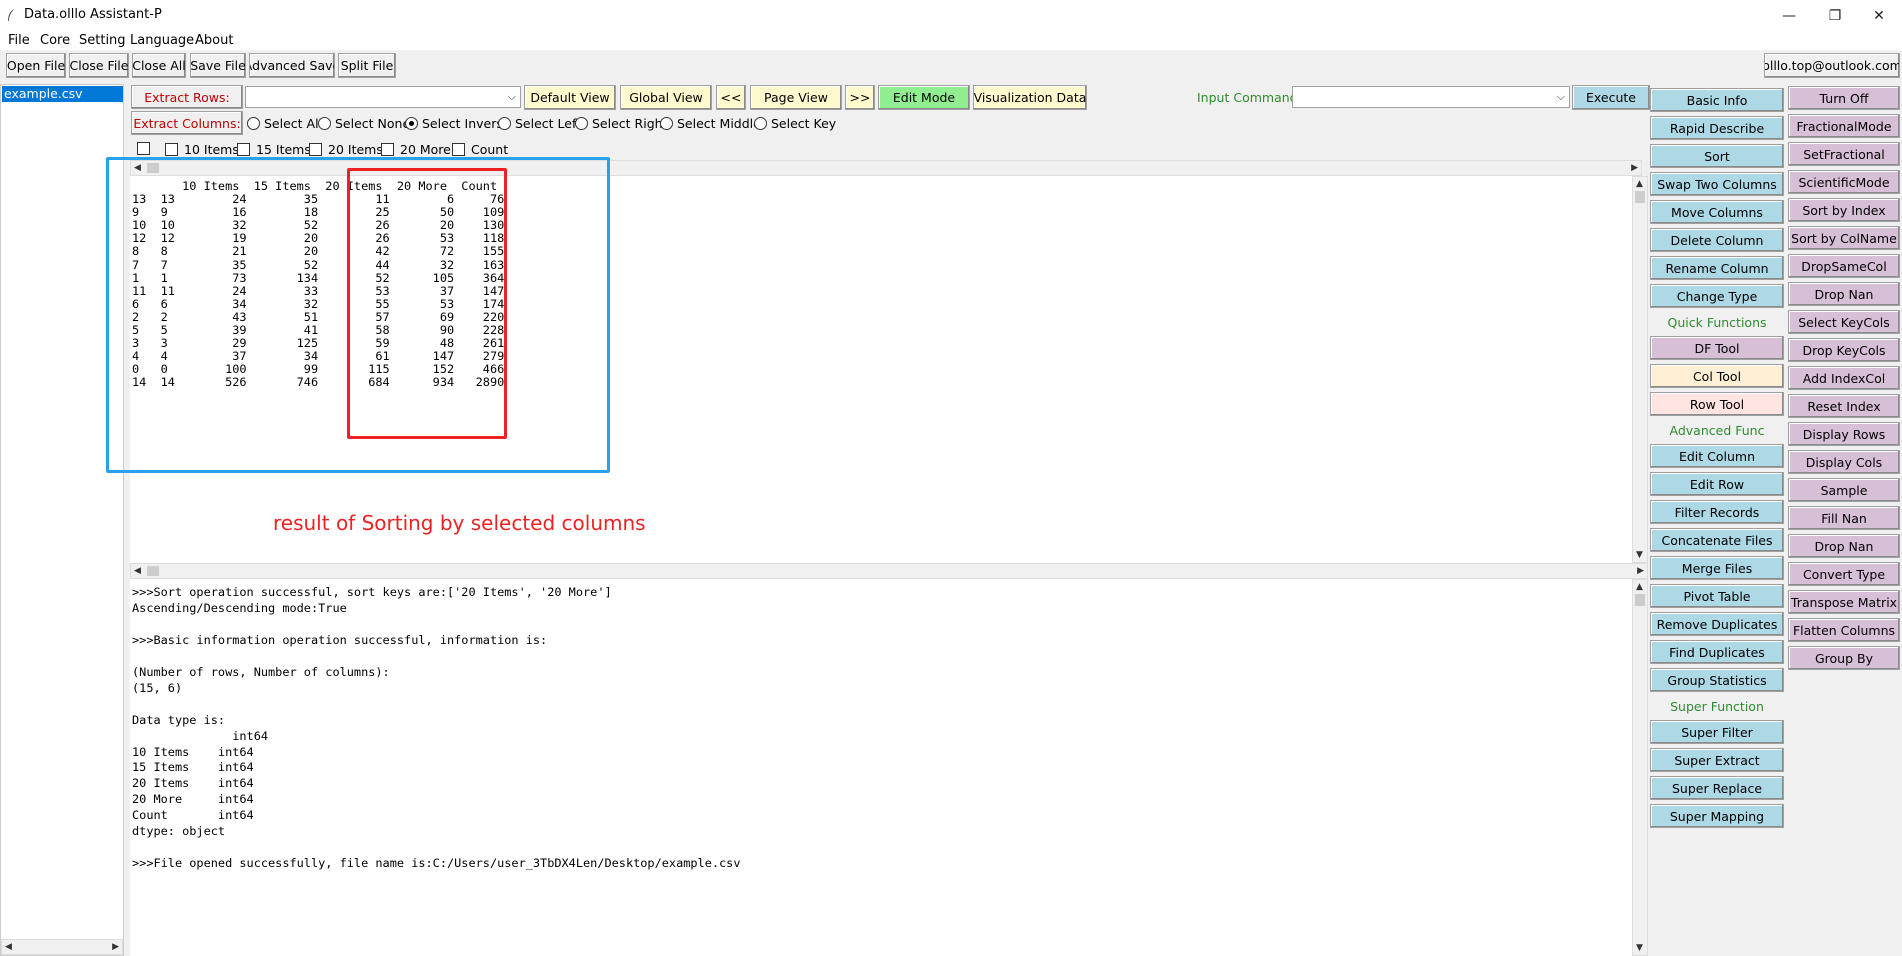  Describe the element at coordinates (1717, 484) in the screenshot. I see `edit-row-button: Edit Row` at that location.